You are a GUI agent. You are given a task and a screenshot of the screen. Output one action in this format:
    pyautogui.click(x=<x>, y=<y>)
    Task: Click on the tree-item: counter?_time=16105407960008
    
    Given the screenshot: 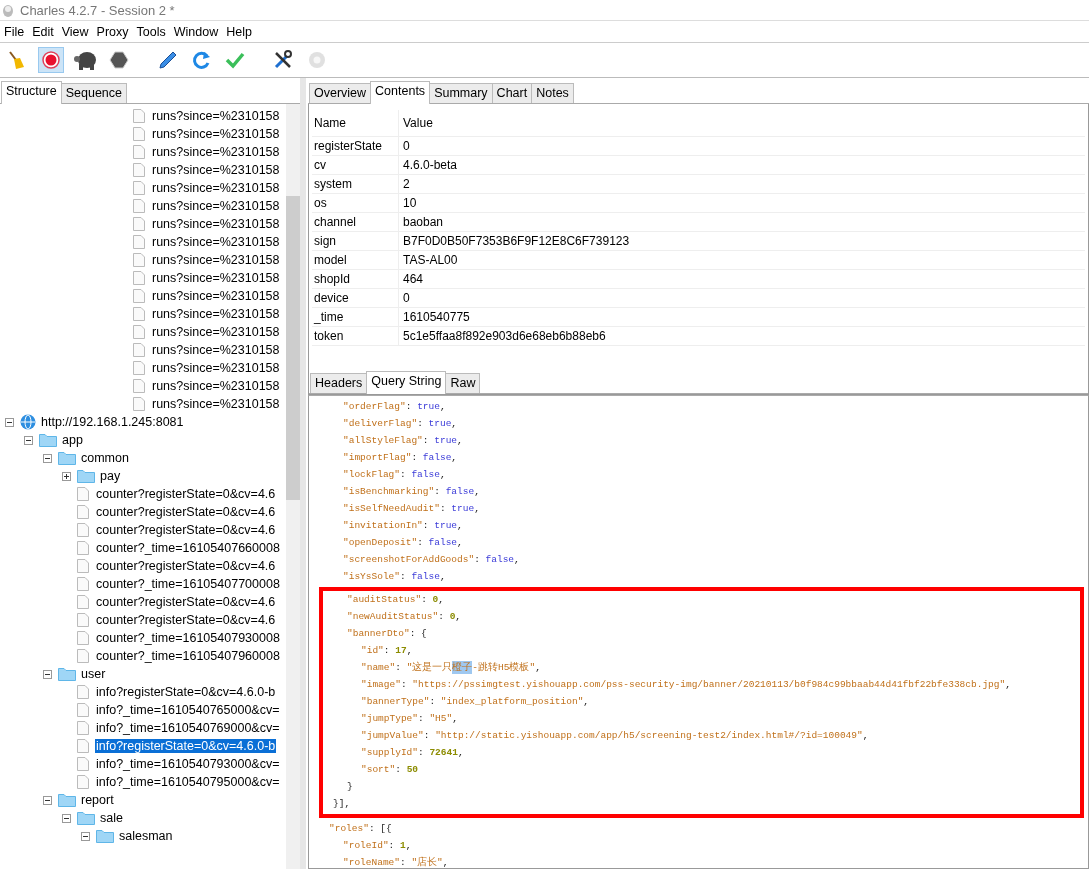 What is the action you would take?
    pyautogui.click(x=188, y=656)
    